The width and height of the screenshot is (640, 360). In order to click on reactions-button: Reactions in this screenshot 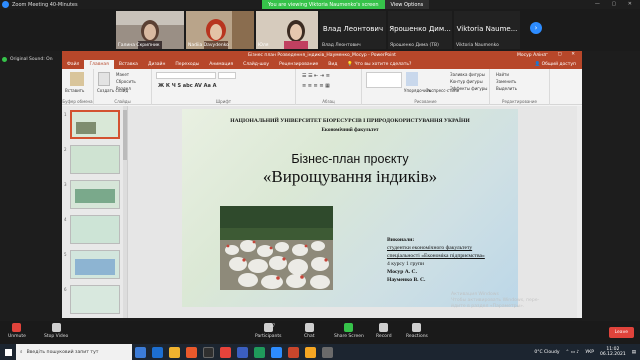, I will do `click(417, 331)`.